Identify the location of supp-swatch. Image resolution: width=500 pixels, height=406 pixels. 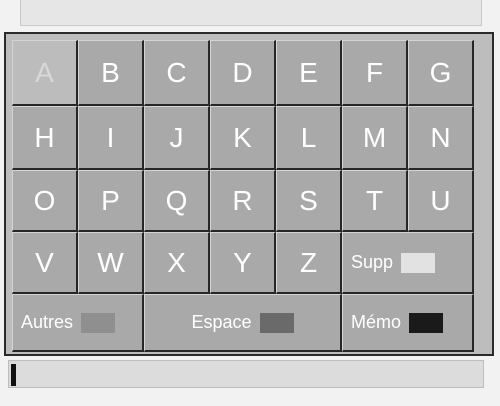
(418, 262).